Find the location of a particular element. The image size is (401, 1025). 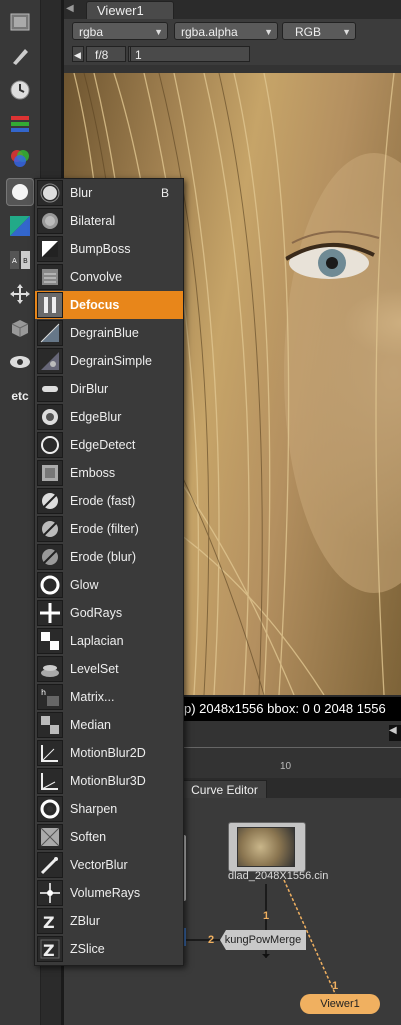

erode-filter-icon is located at coordinates (50, 529).